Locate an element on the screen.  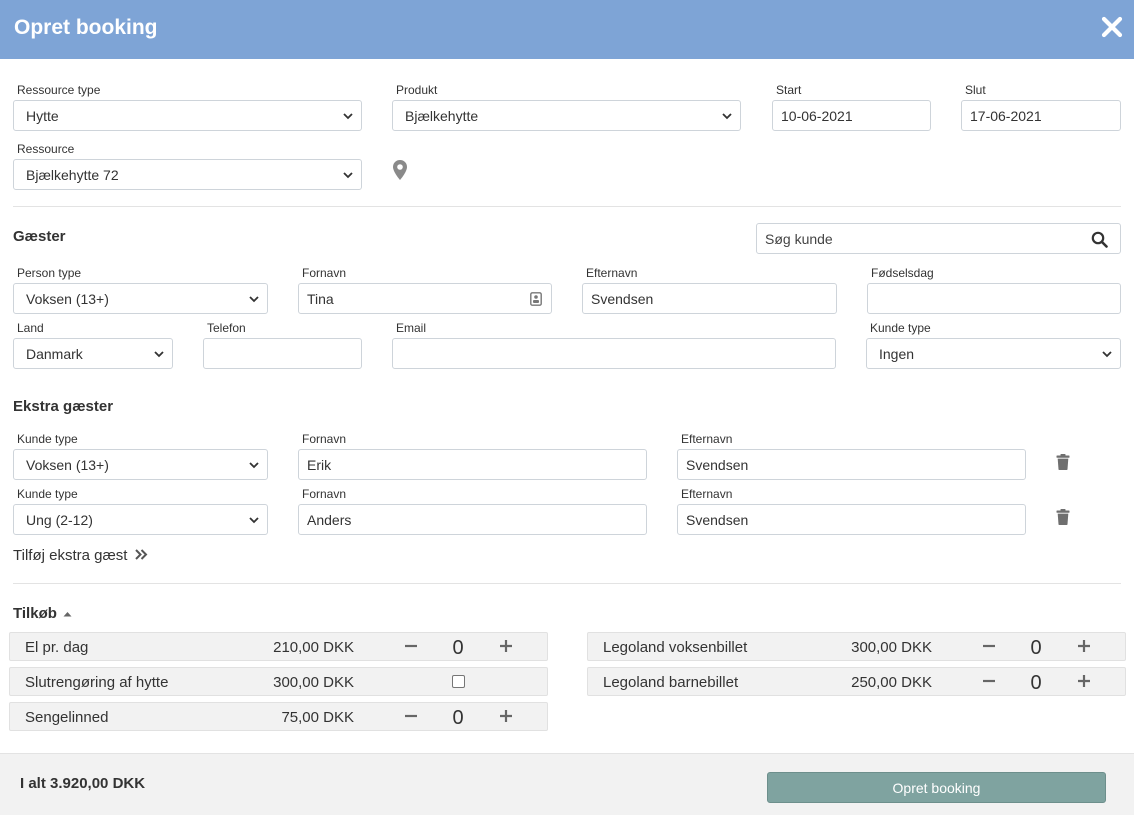
search-customer-input: Søg kunde is located at coordinates (938, 238).